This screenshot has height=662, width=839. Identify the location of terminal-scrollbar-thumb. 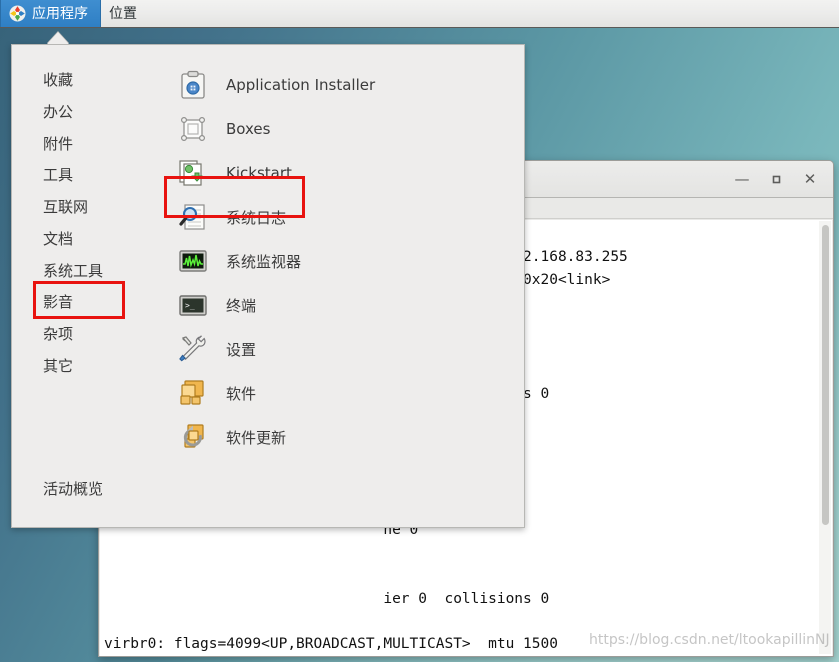
(825, 375).